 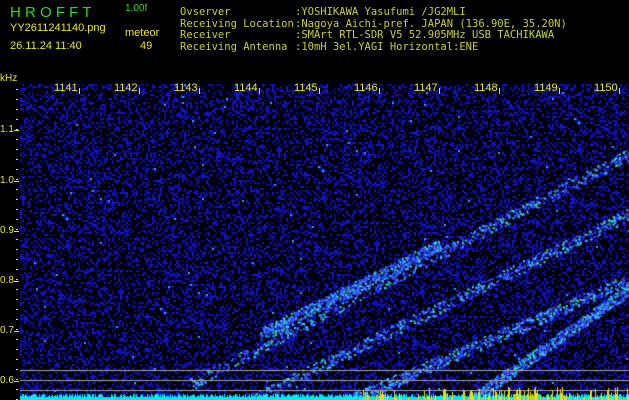 I want to click on info-label-antenna: Receiving Antenna, so click(x=234, y=47).